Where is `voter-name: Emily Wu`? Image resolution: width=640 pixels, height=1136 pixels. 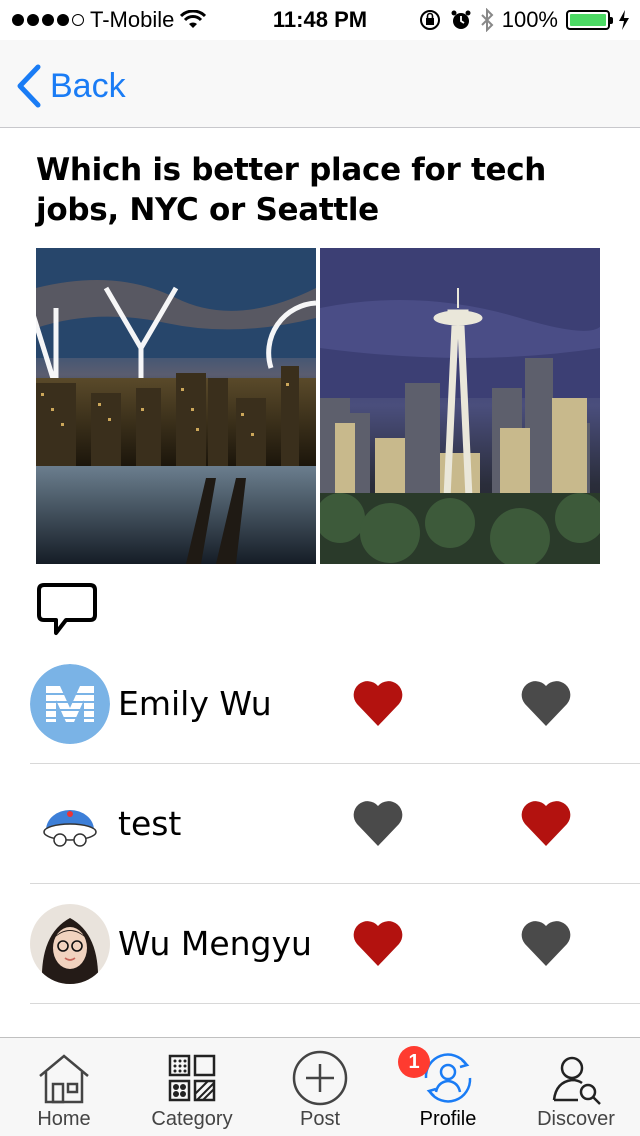
voter-name: Emily Wu is located at coordinates (195, 703).